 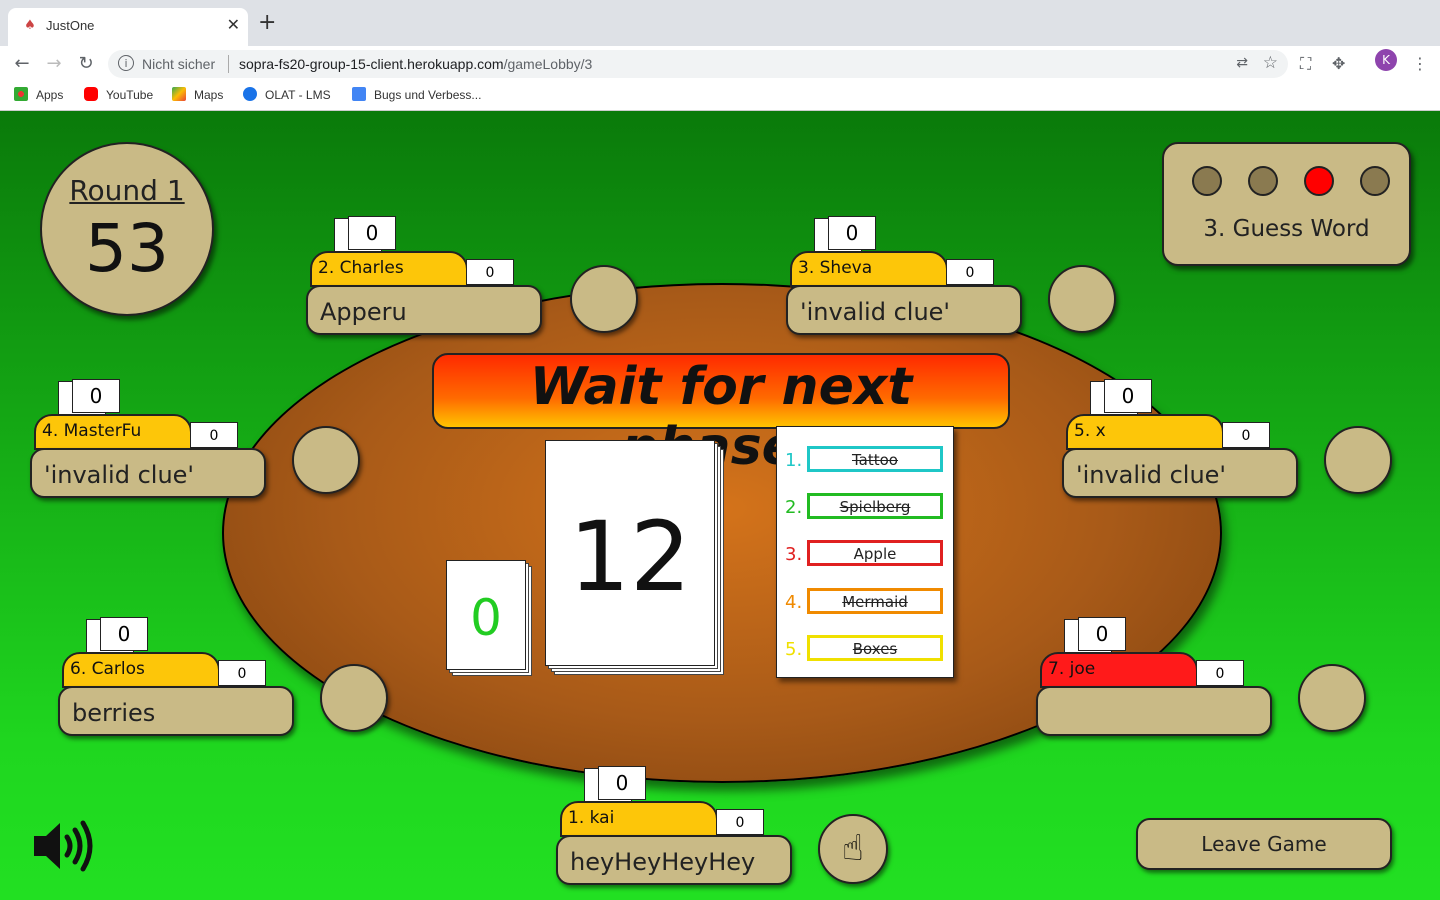 What do you see at coordinates (228, 64) in the screenshot?
I see `url-divider` at bounding box center [228, 64].